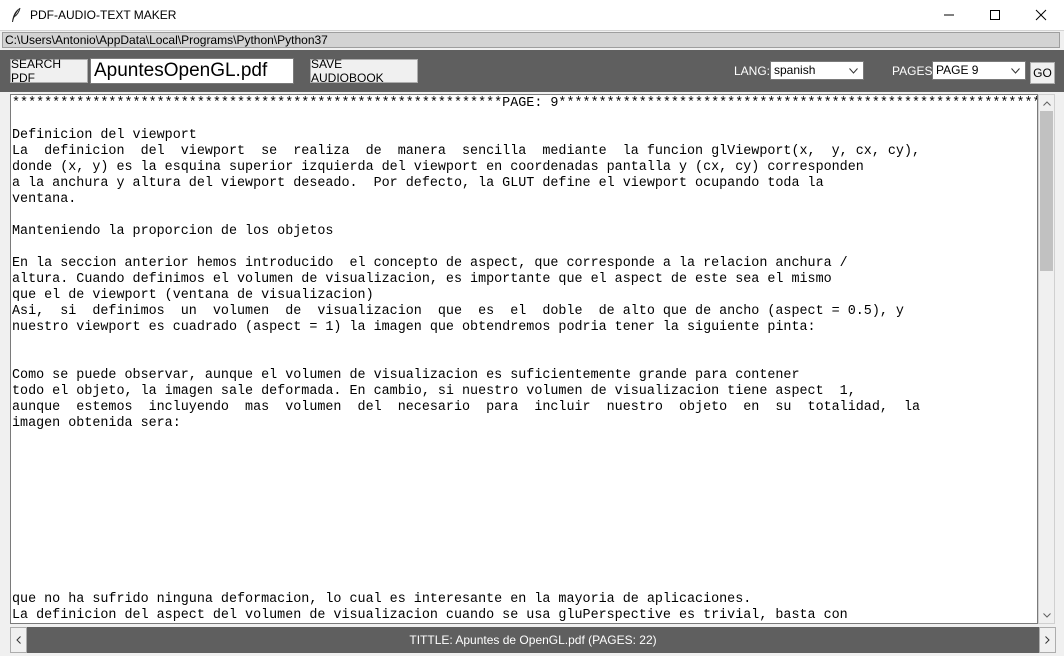 This screenshot has height=656, width=1064. What do you see at coordinates (1046, 615) in the screenshot?
I see `scroll-down-arrow-icon` at bounding box center [1046, 615].